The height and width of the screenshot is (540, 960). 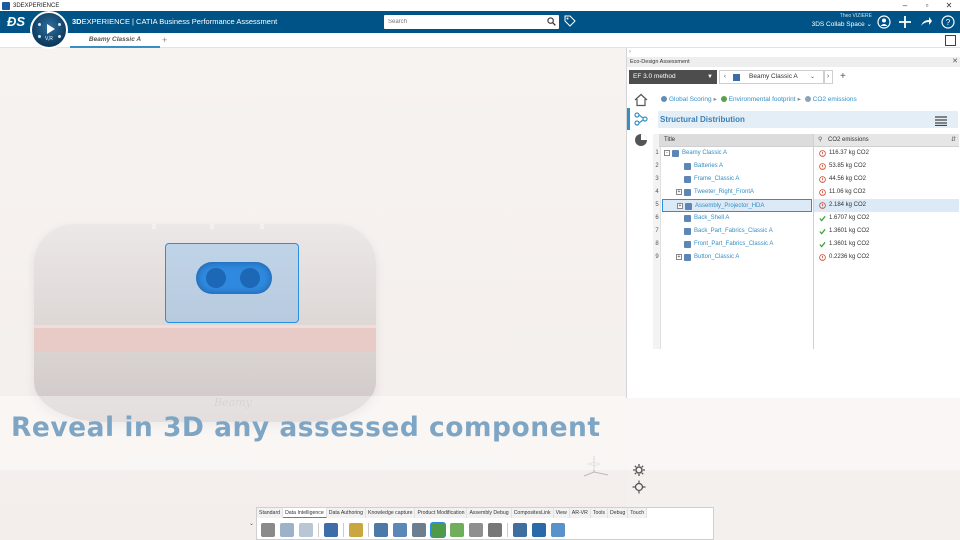 I want to click on row-title-cell: Frame_Classic A, so click(x=737, y=179).